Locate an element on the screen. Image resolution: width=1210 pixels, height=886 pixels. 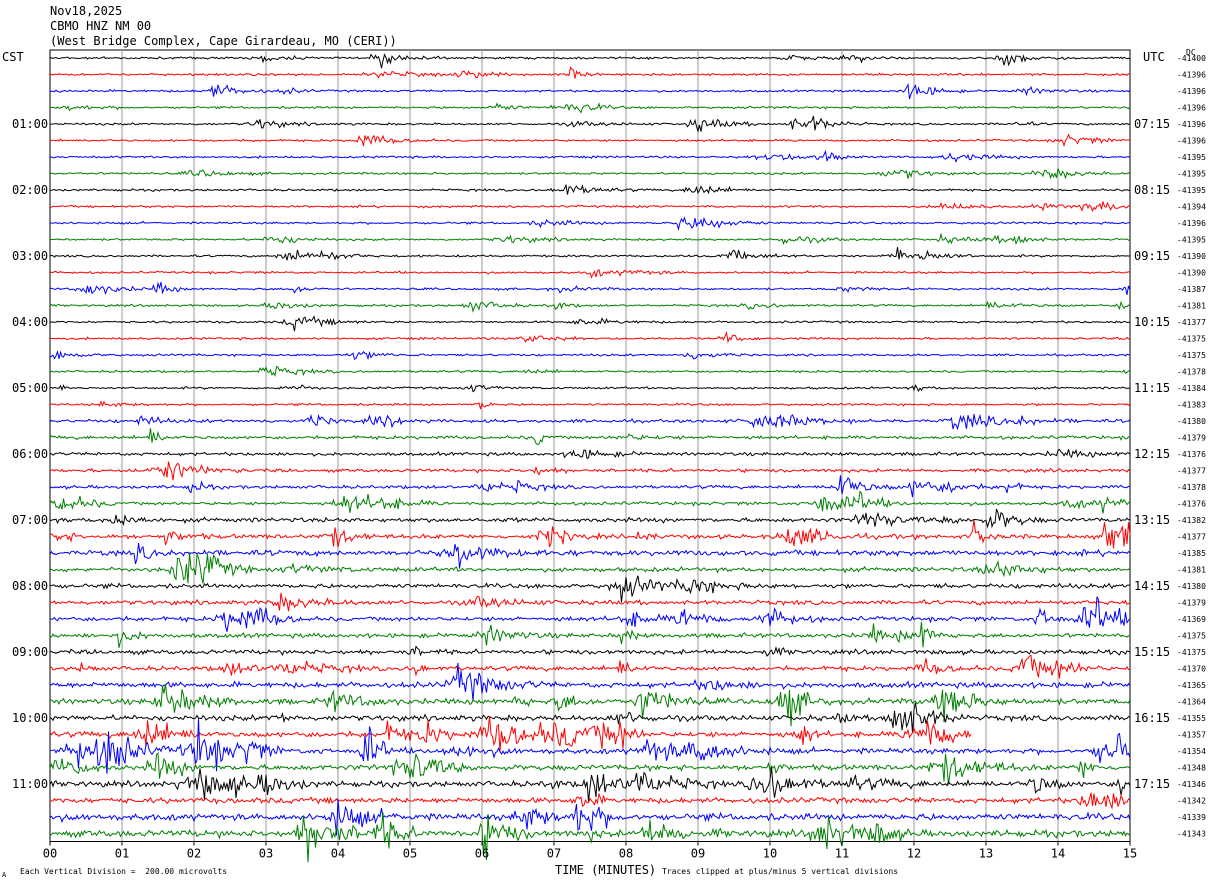
dc-offset-label: -41382 is located at coordinates (1191, 520).